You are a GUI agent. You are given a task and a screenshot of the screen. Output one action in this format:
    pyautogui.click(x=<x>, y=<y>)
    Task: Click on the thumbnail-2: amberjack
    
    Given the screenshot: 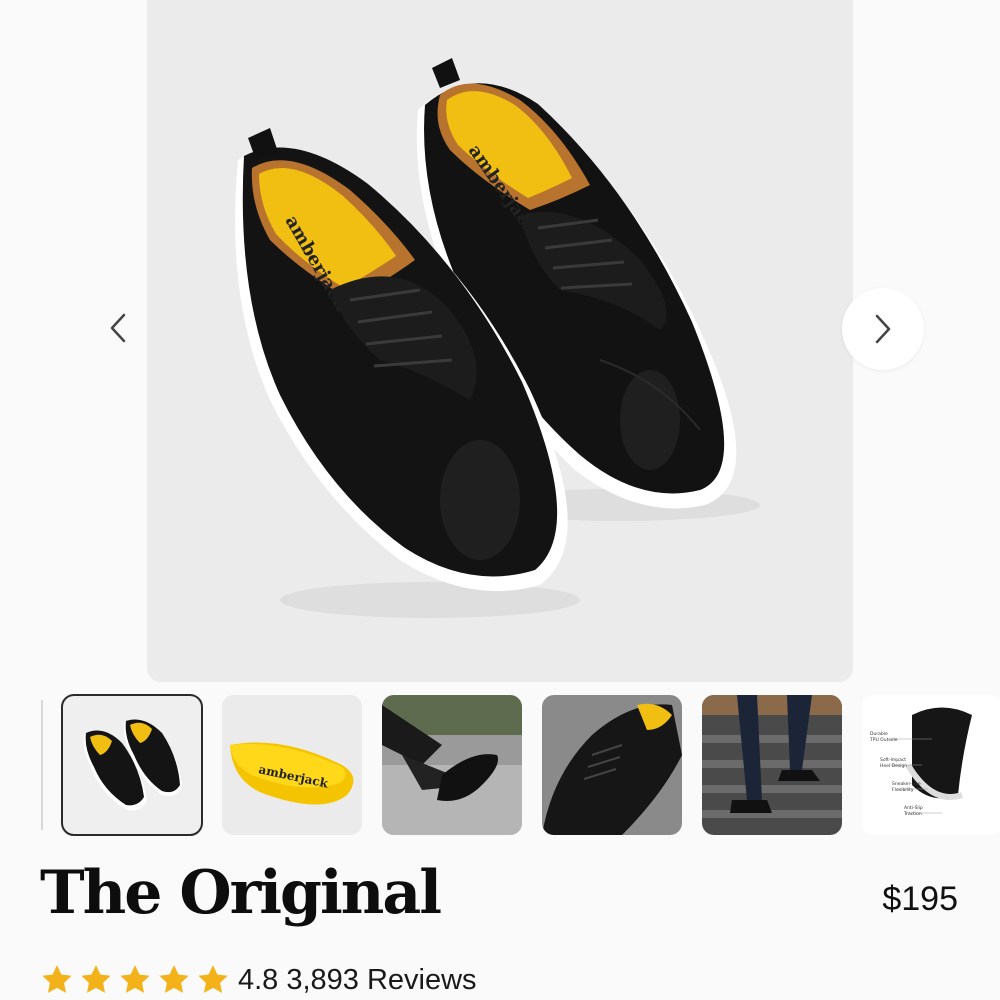 What is the action you would take?
    pyautogui.click(x=292, y=765)
    